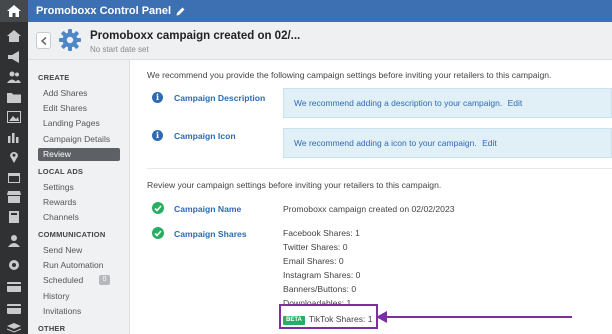 The height and width of the screenshot is (334, 612). I want to click on settings-gear-icon, so click(14, 265).